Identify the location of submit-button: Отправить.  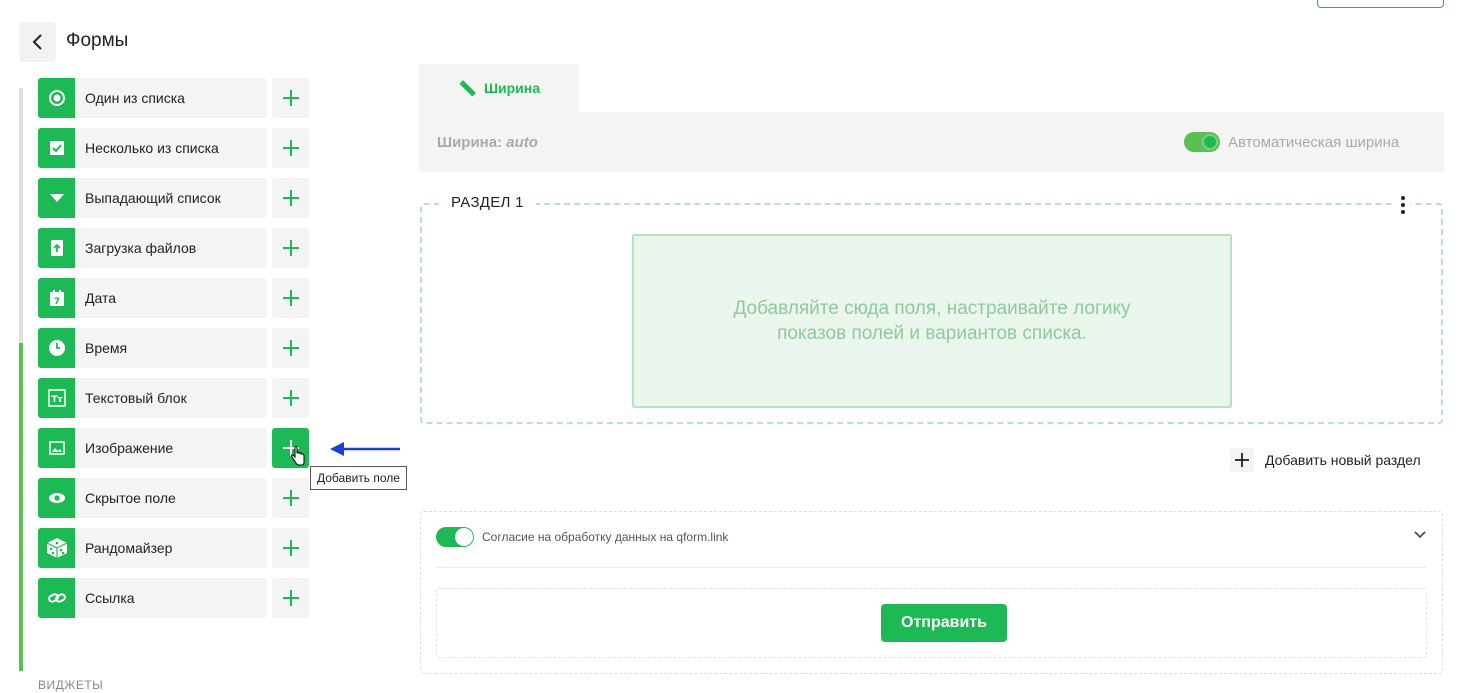
(944, 623).